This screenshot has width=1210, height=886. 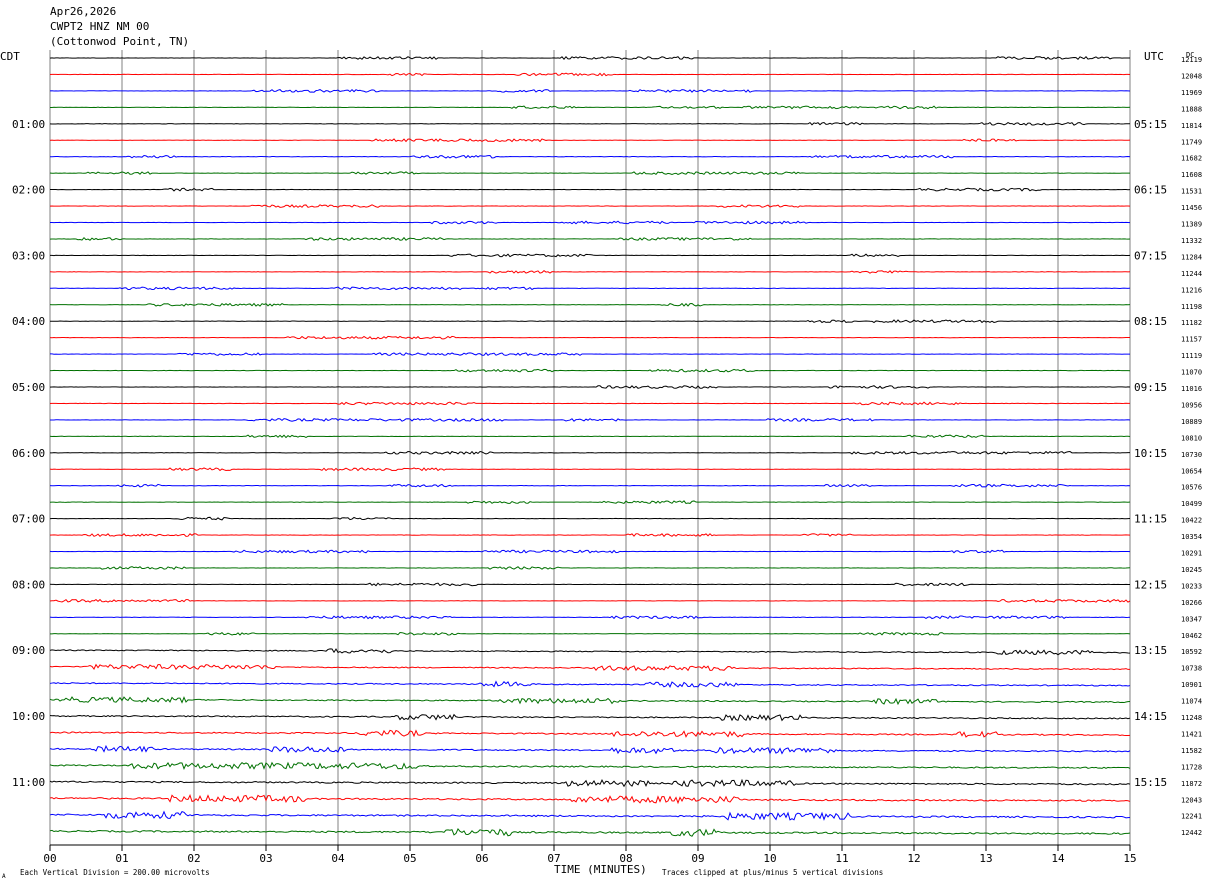 I want to click on dc-offset-label: 10730, so click(x=1191, y=455).